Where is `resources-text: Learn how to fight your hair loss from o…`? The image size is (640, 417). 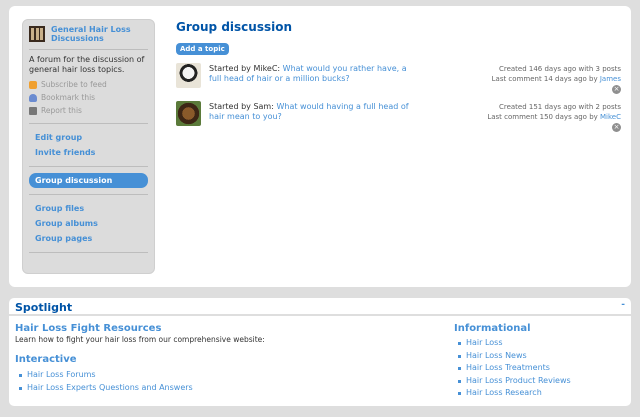 resources-text: Learn how to fight your hair loss from o… is located at coordinates (140, 339).